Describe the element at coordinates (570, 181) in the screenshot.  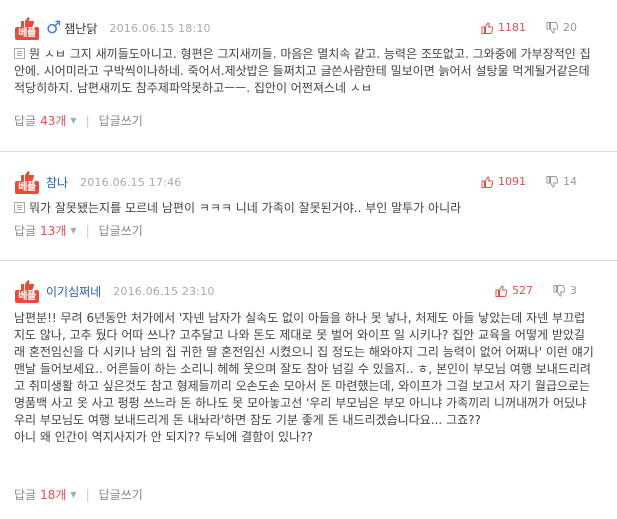
I see `downvote-count: 14` at that location.